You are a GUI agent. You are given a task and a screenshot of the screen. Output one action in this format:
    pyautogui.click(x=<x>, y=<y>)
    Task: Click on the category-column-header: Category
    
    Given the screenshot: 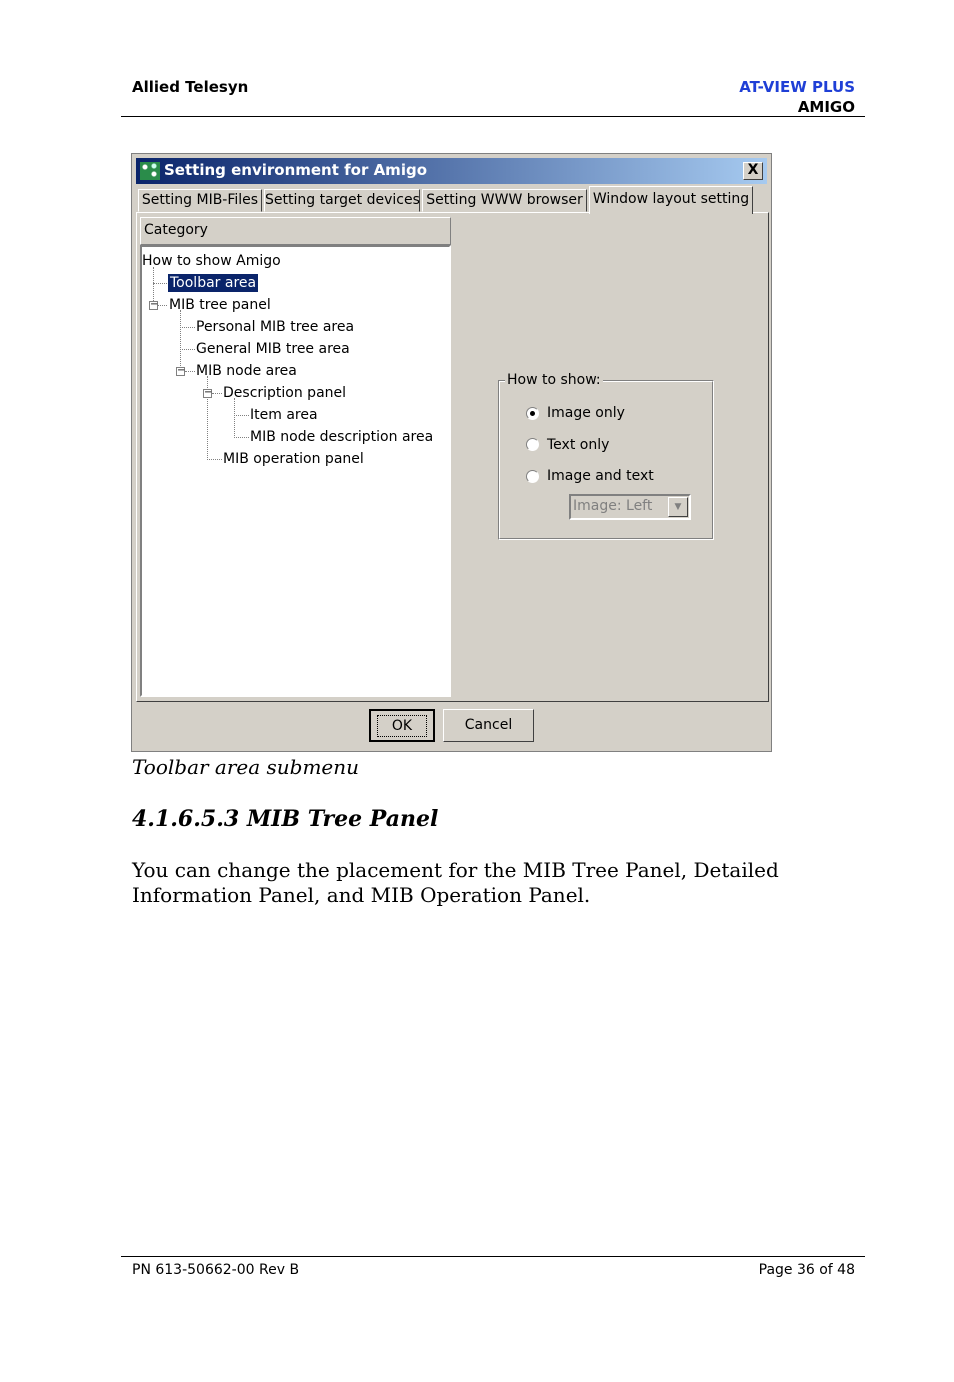 What is the action you would take?
    pyautogui.click(x=295, y=231)
    